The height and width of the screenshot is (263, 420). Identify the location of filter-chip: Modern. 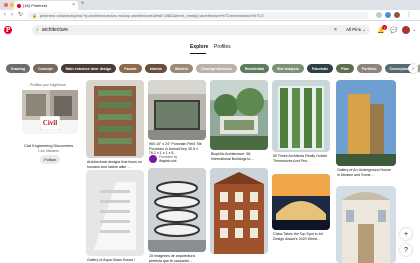
(182, 68).